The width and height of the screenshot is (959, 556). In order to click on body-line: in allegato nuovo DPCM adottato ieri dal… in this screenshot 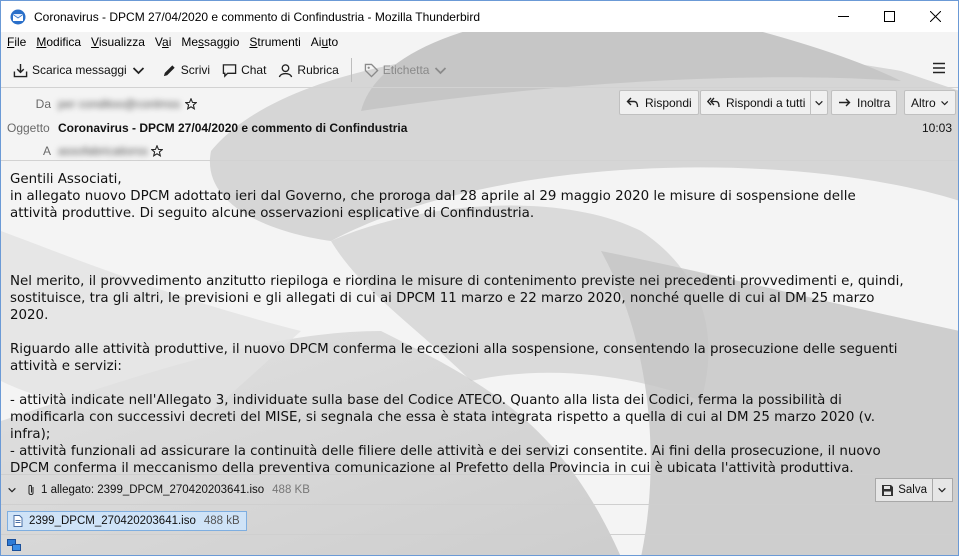, I will do `click(433, 196)`.